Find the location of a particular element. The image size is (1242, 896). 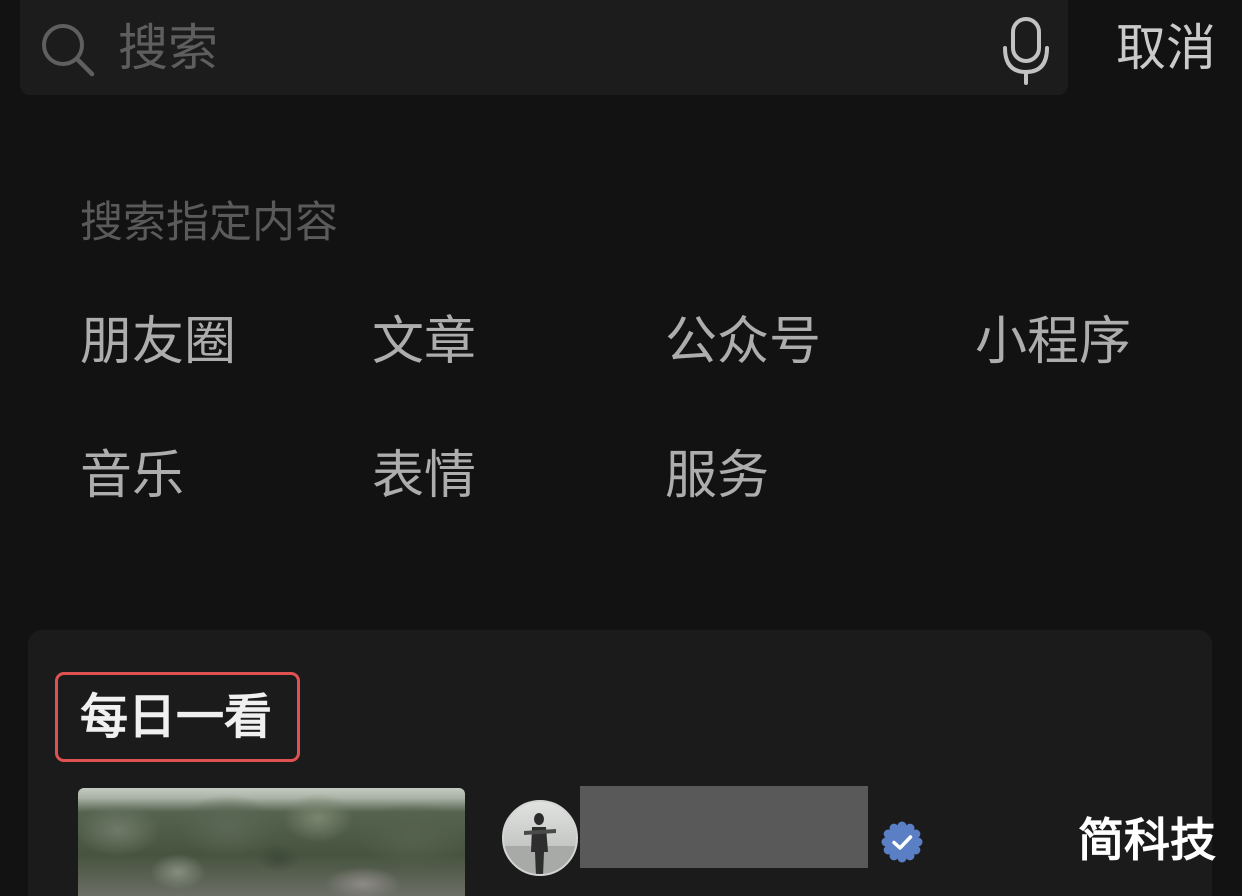

avatar is located at coordinates (540, 838).